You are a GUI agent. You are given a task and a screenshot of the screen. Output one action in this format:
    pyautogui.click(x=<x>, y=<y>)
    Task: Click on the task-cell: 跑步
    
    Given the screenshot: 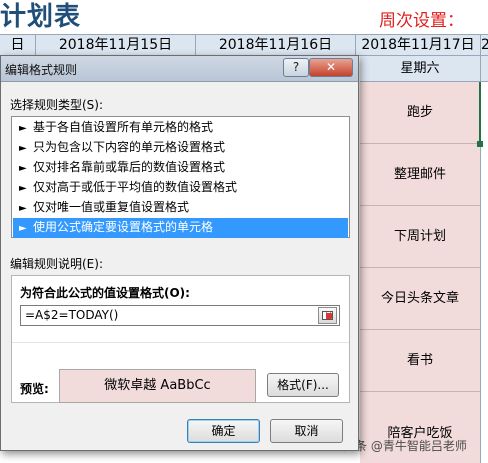 What is the action you would take?
    pyautogui.click(x=420, y=113)
    